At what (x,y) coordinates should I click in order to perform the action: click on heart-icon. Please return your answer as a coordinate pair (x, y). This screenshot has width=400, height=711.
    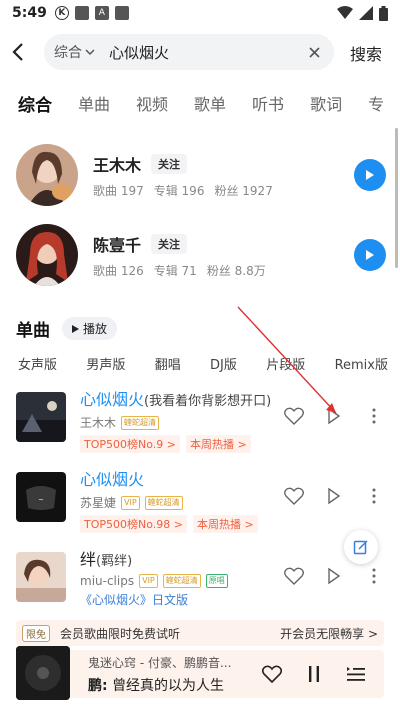
    Looking at the image, I should click on (272, 674).